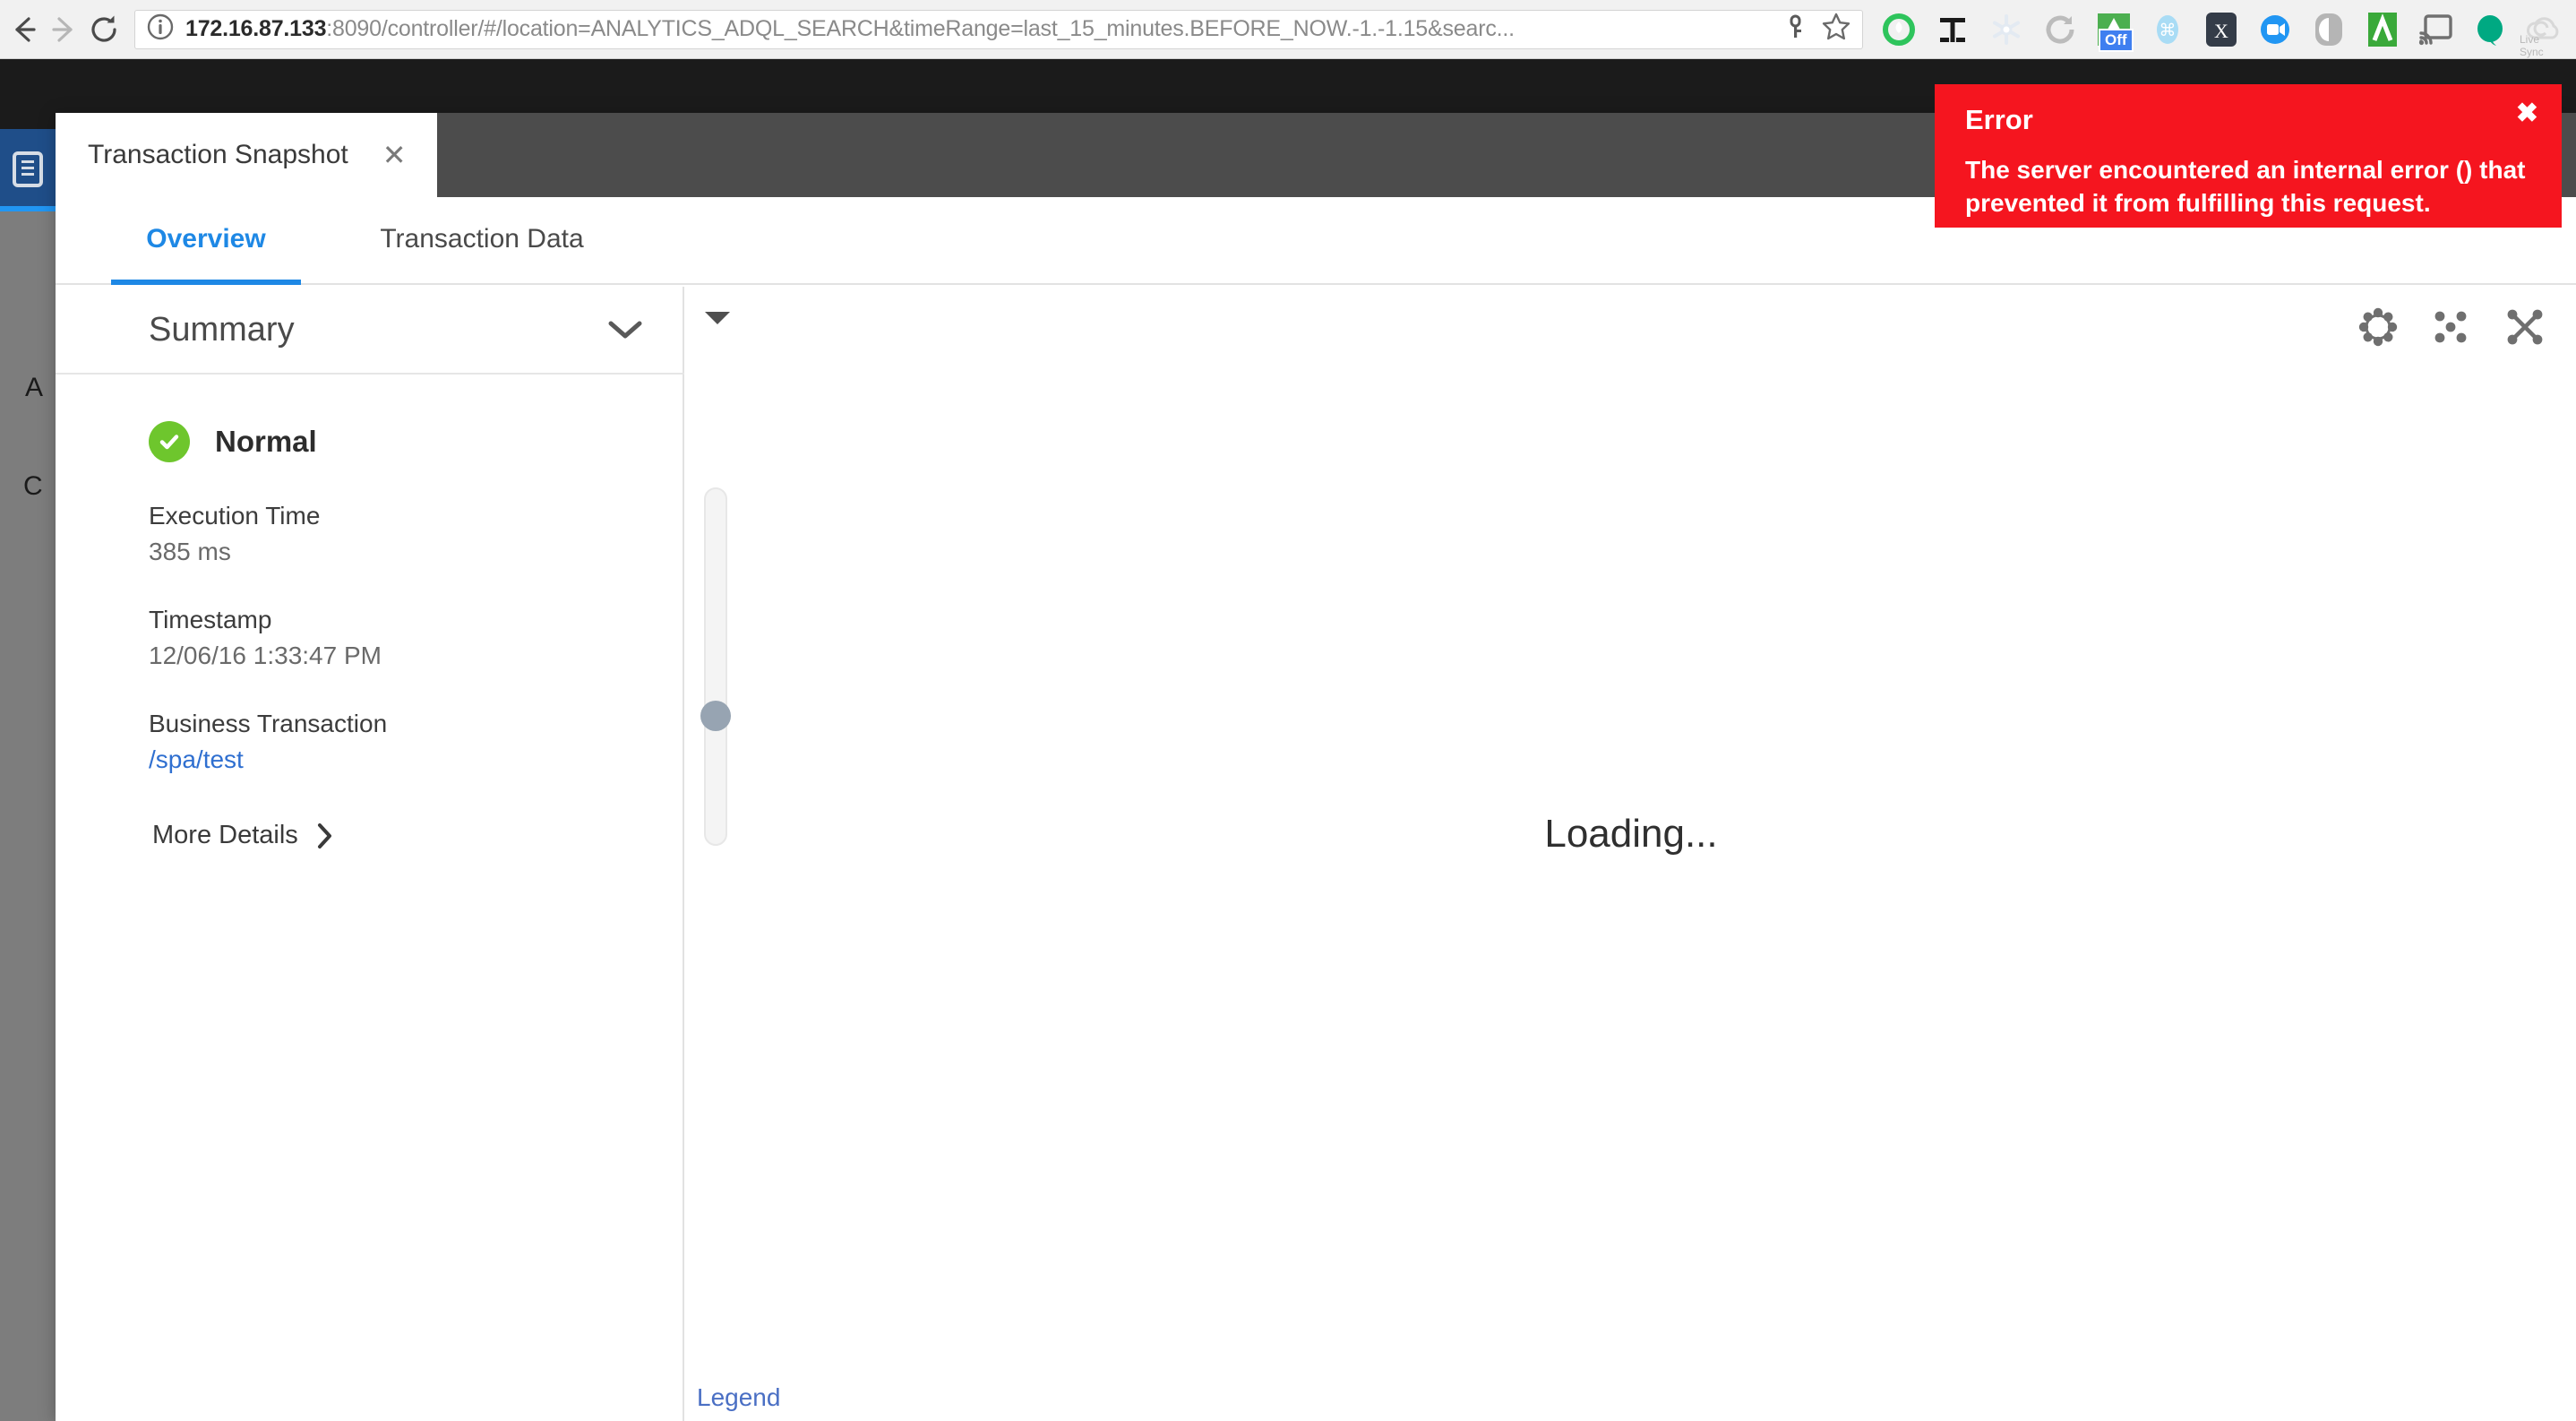 The width and height of the screenshot is (2576, 1421). I want to click on sync-extension-icon, so click(2060, 29).